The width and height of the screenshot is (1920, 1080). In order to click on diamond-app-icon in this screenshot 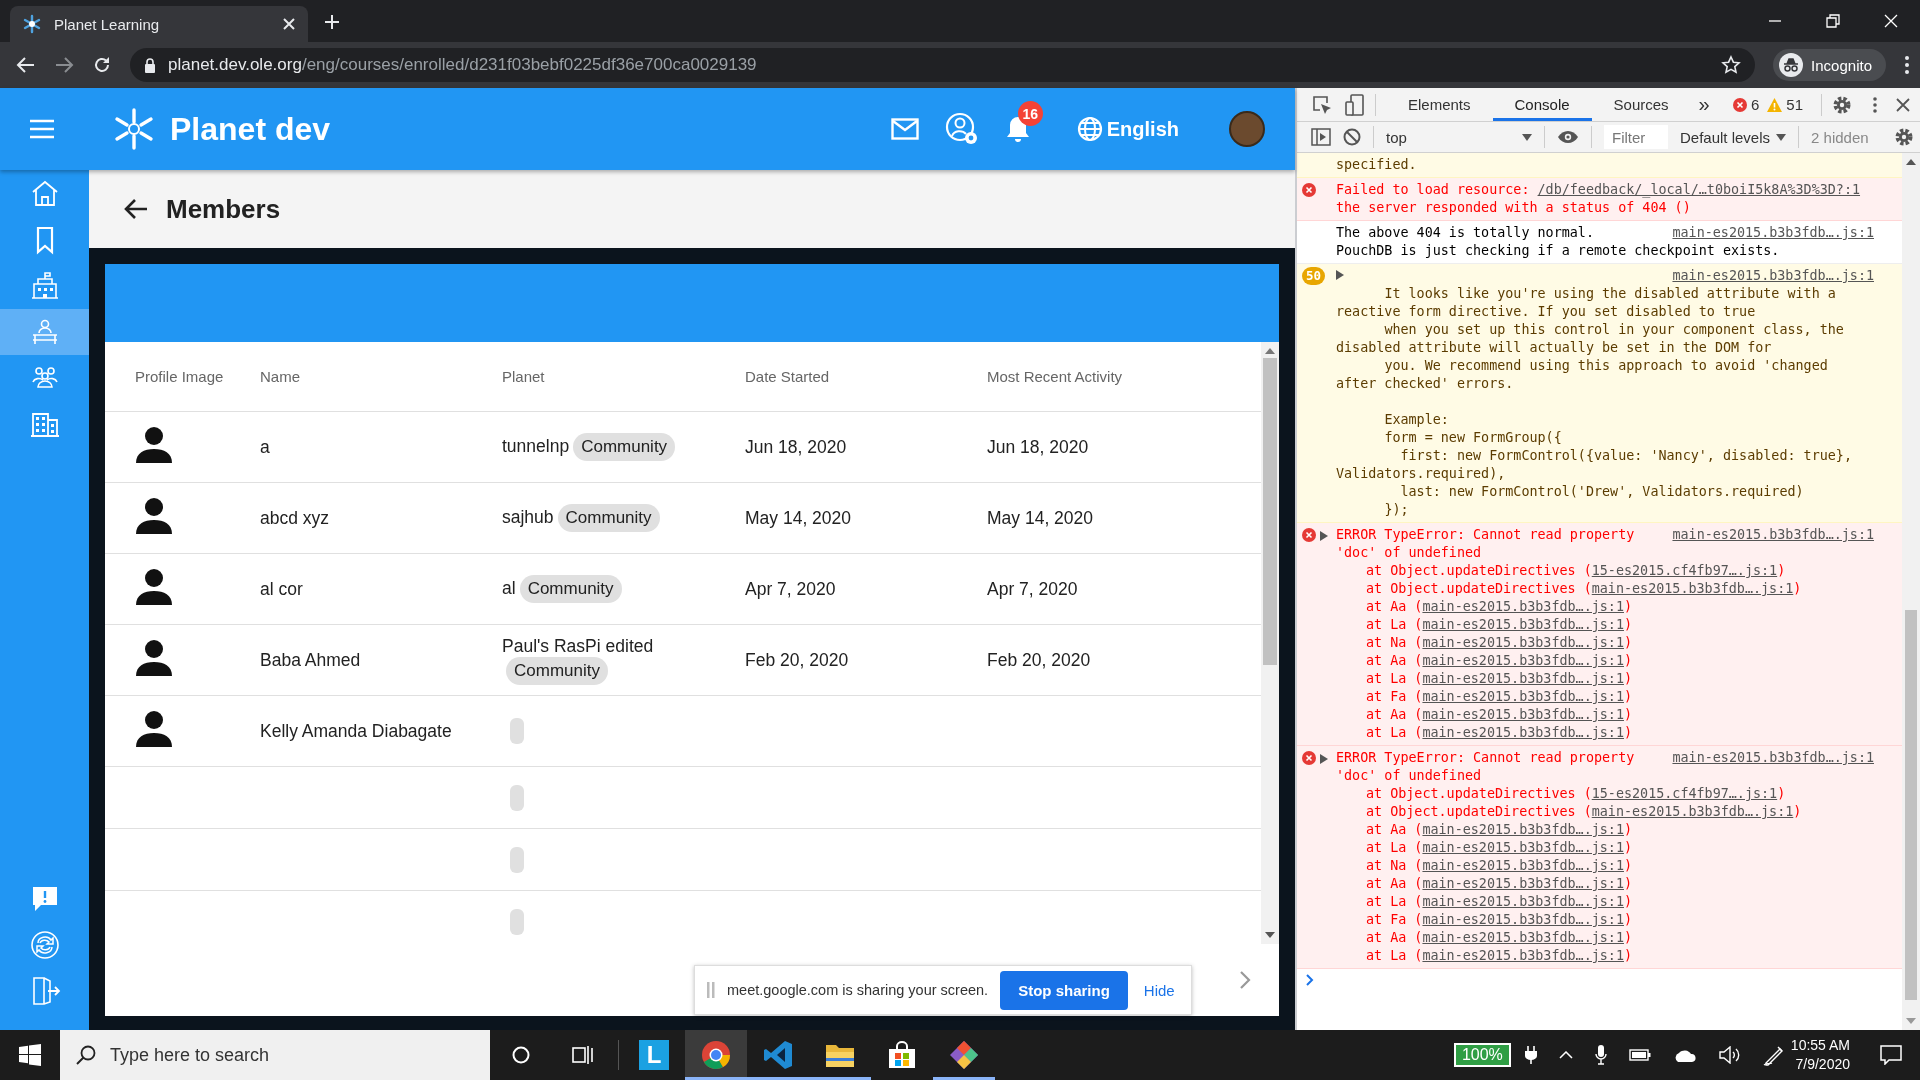, I will do `click(964, 1055)`.